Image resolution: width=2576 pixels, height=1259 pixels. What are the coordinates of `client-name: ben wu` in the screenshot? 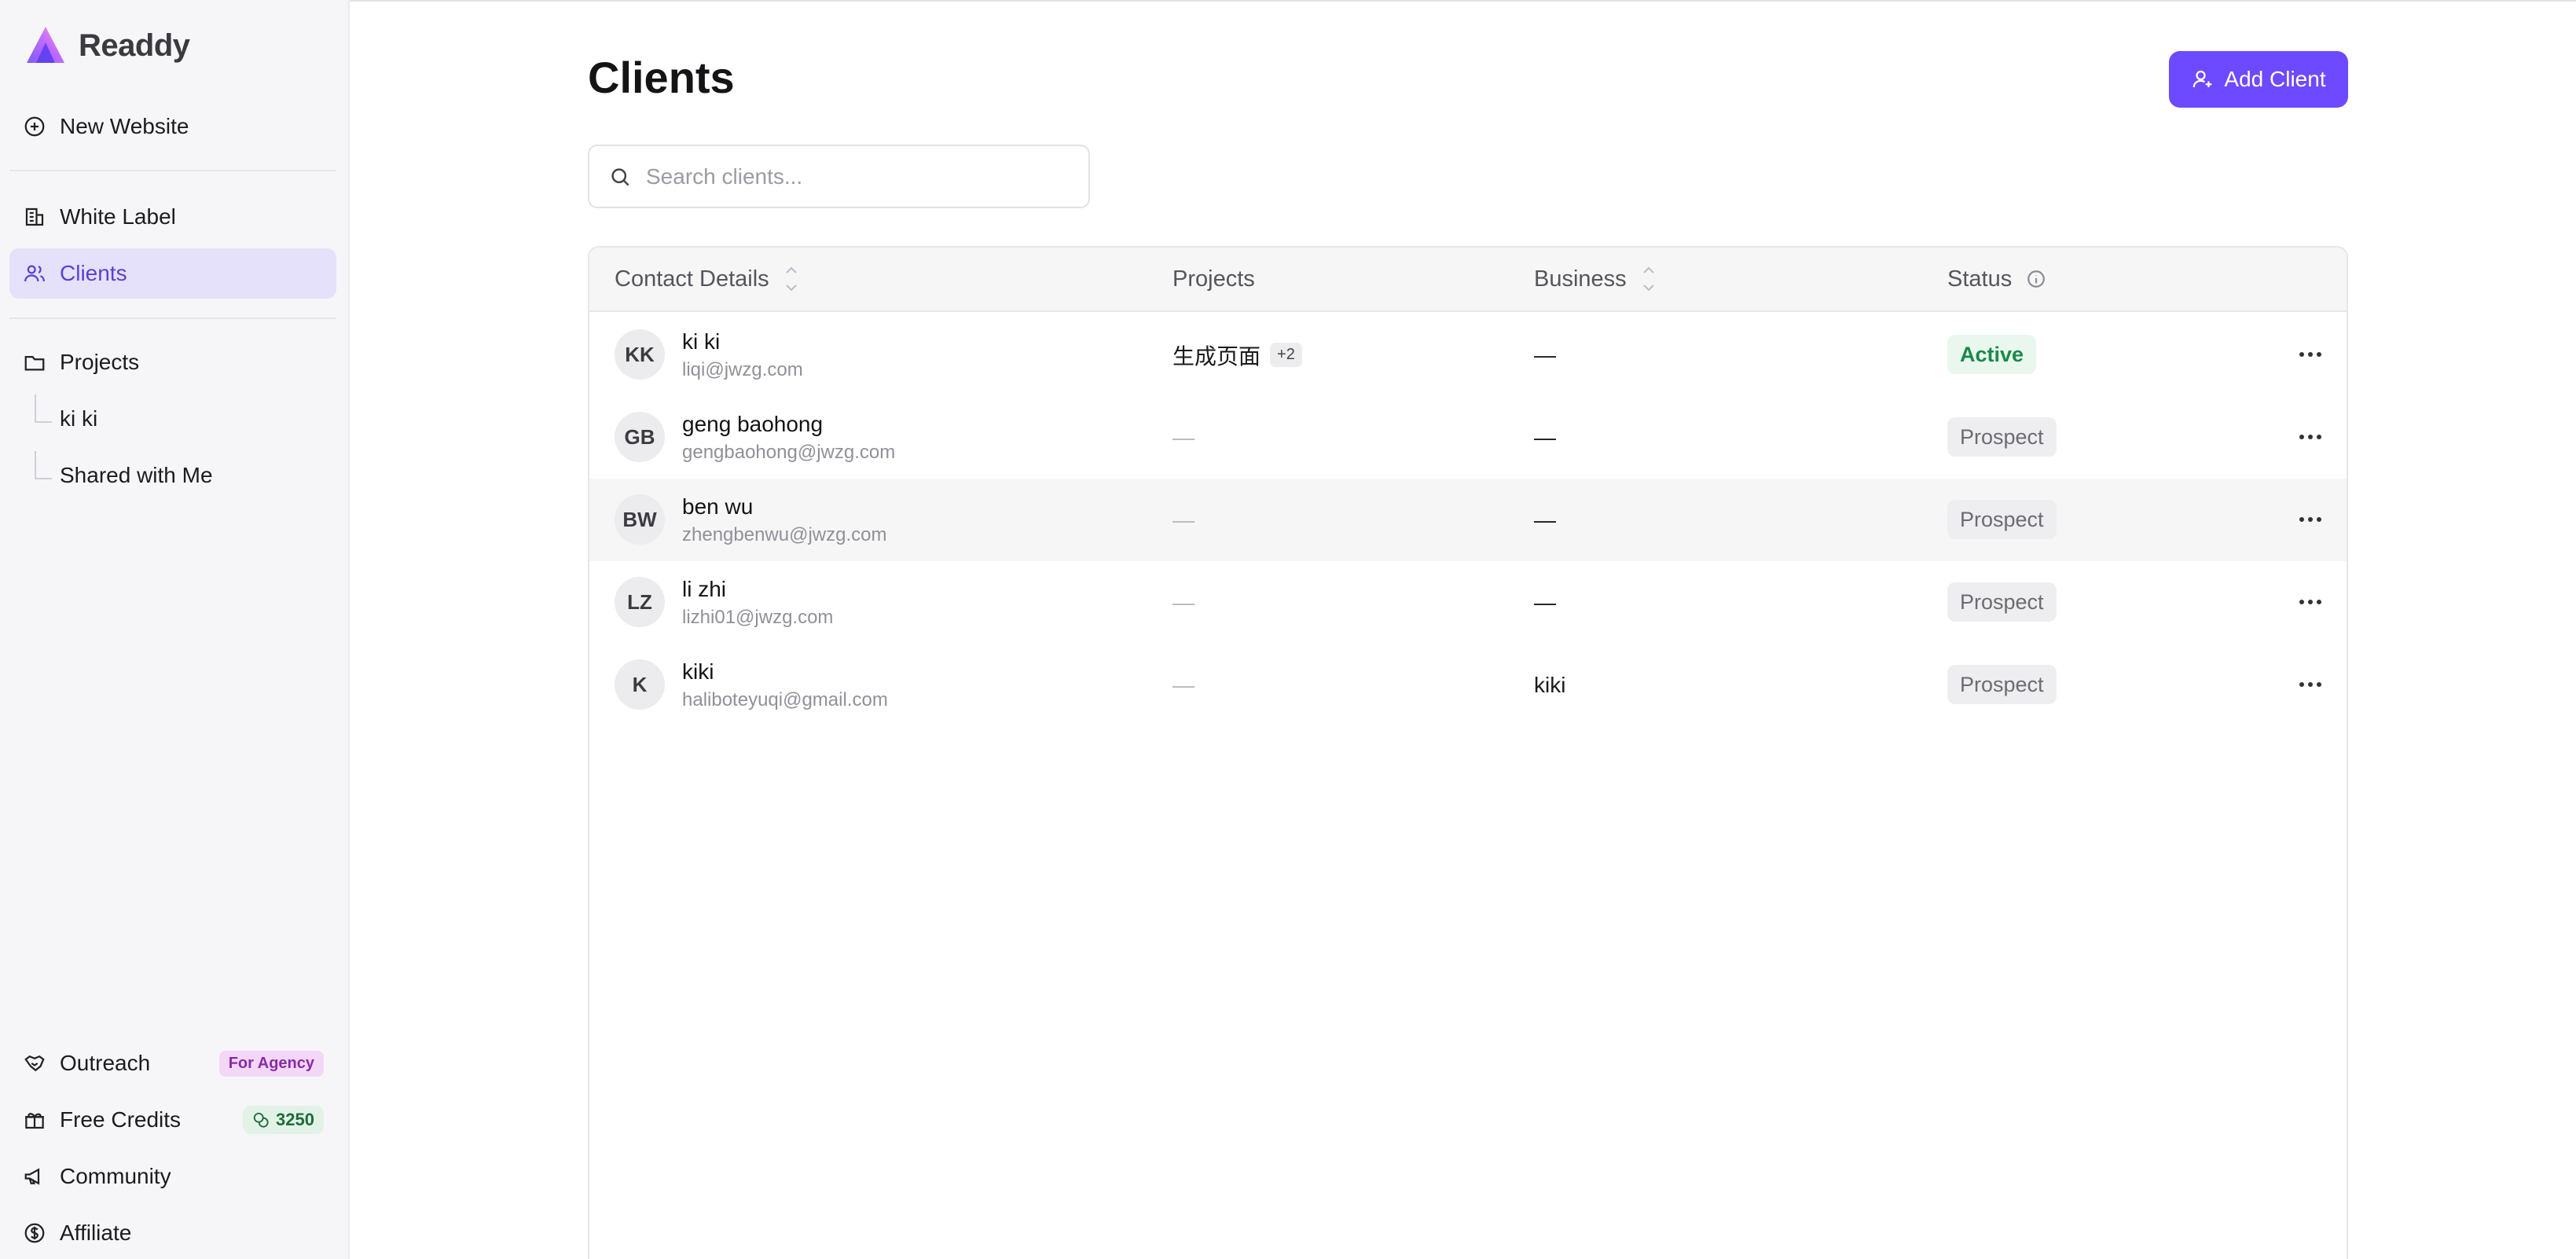 It's located at (718, 507).